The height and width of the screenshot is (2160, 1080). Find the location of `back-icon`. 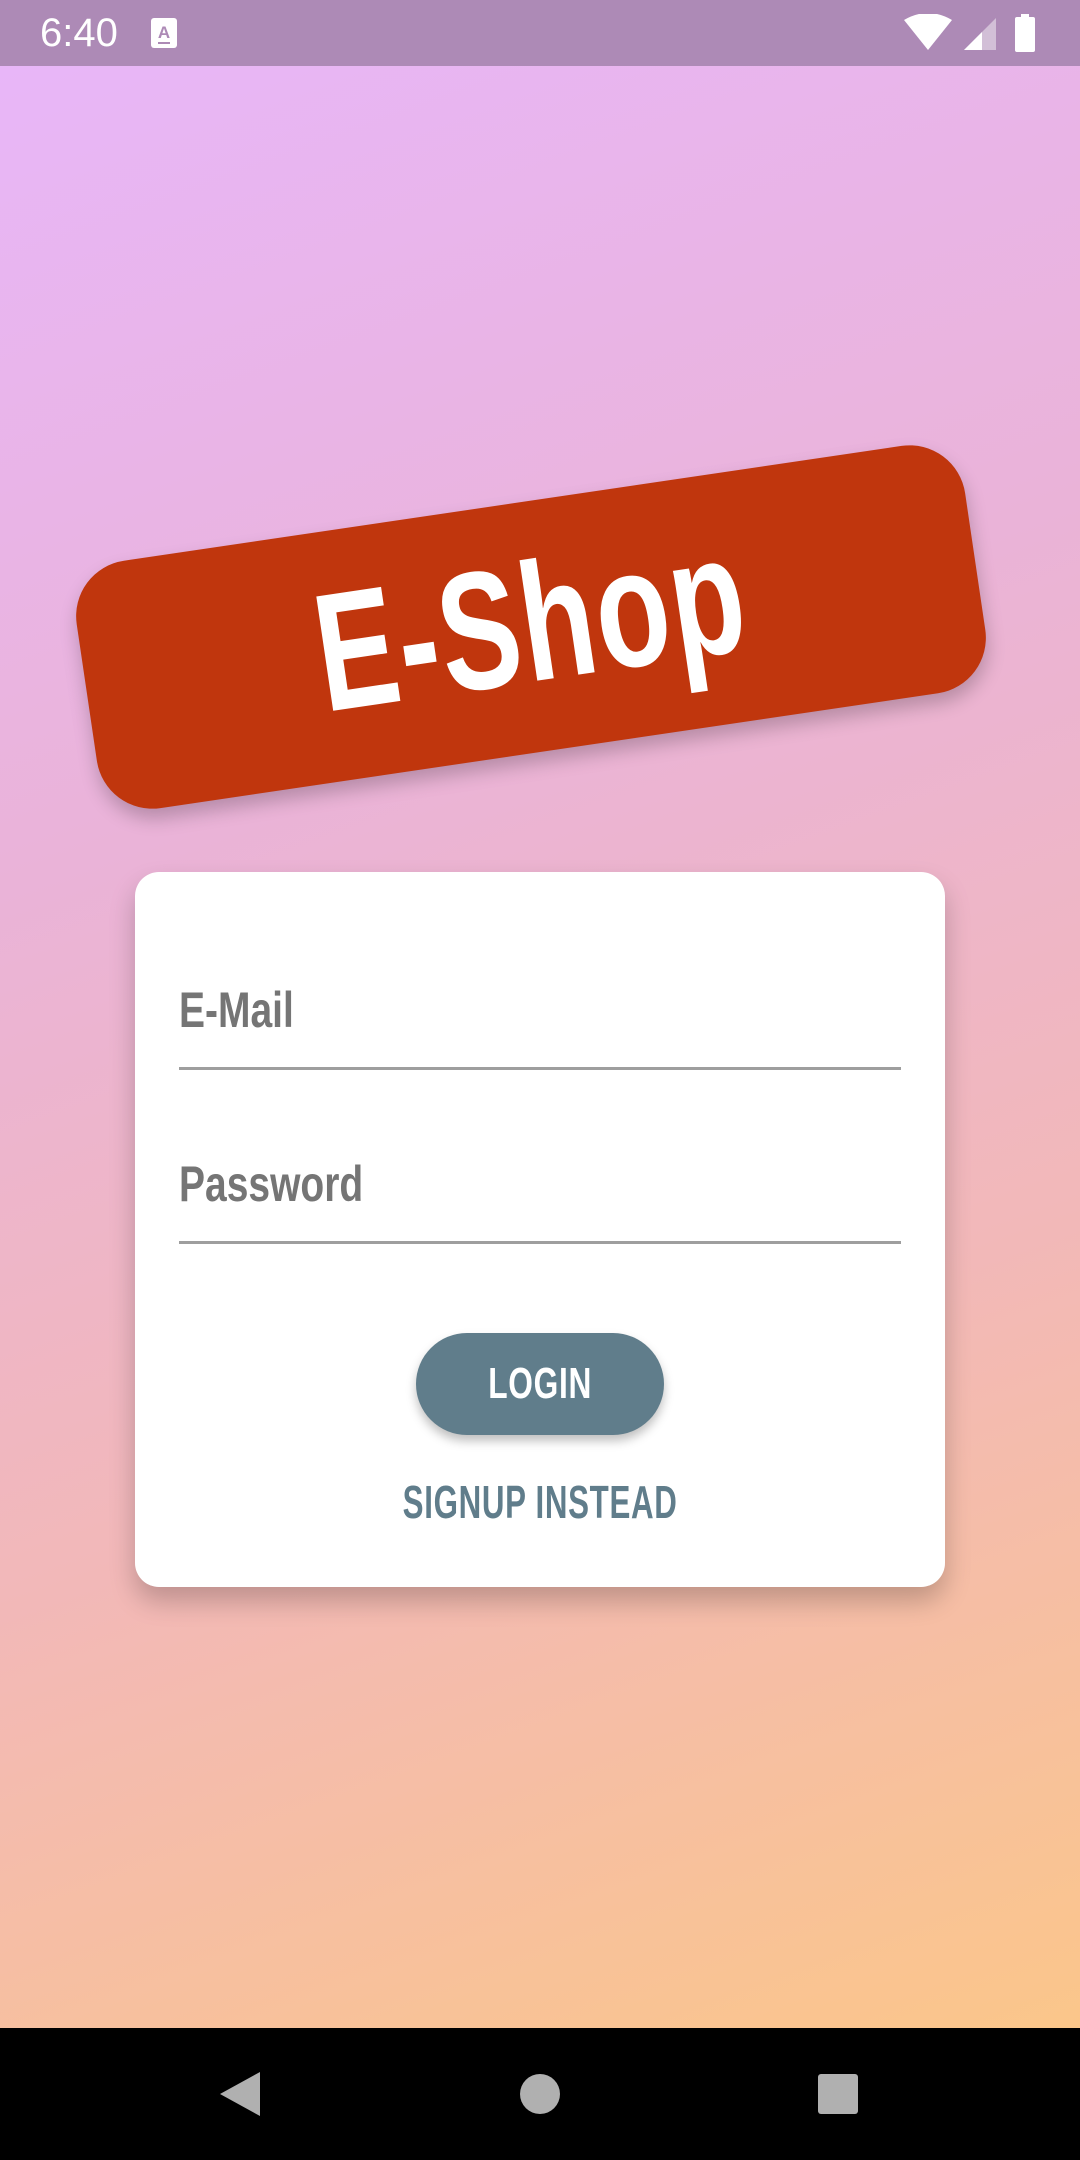

back-icon is located at coordinates (240, 2094).